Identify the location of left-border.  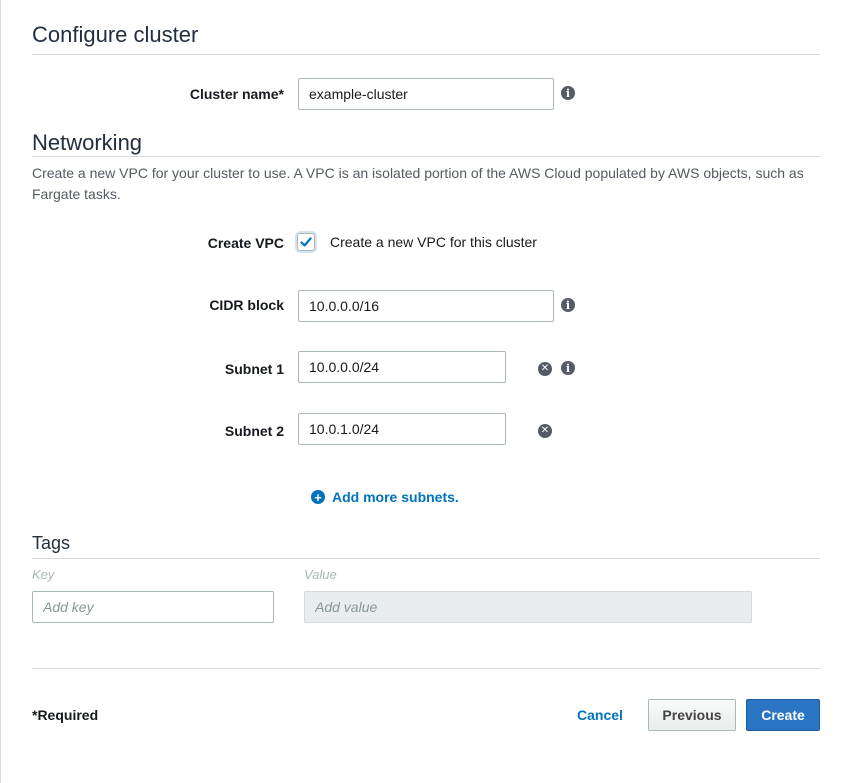
(0, 391).